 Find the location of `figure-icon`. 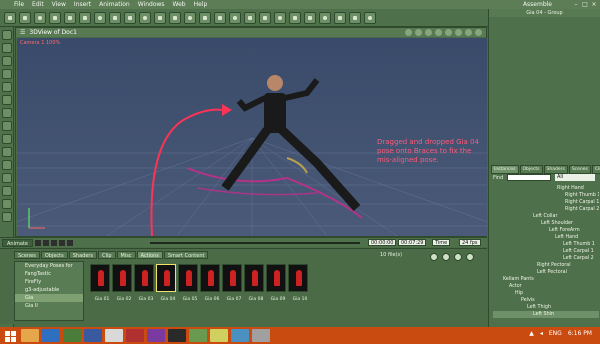

figure-icon is located at coordinates (190, 17).